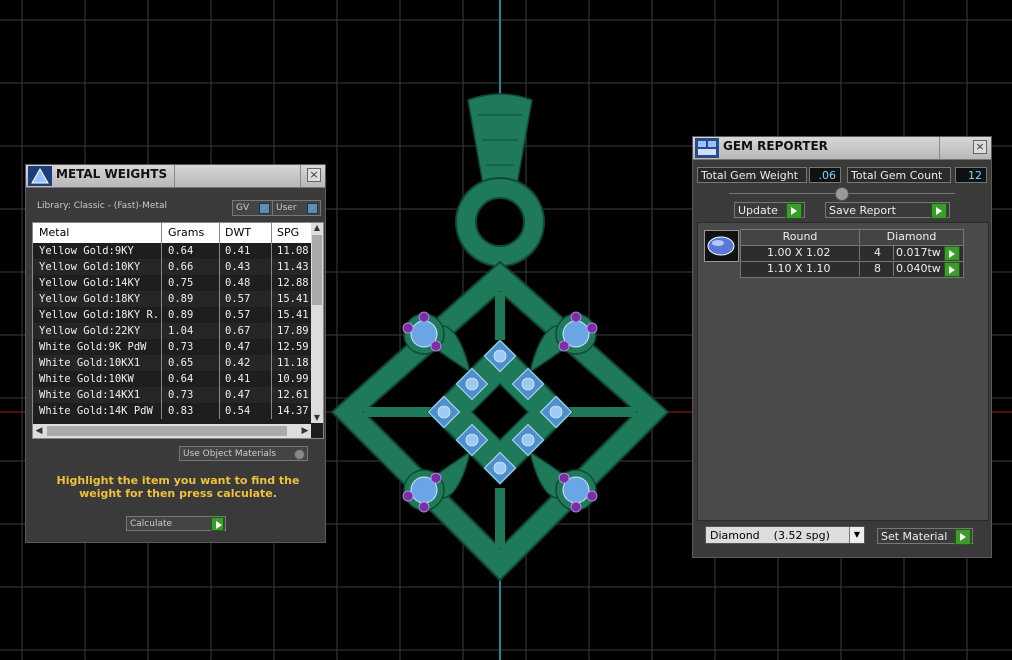 This screenshot has height=660, width=1012. I want to click on total-gem-count-value: 12, so click(971, 175).